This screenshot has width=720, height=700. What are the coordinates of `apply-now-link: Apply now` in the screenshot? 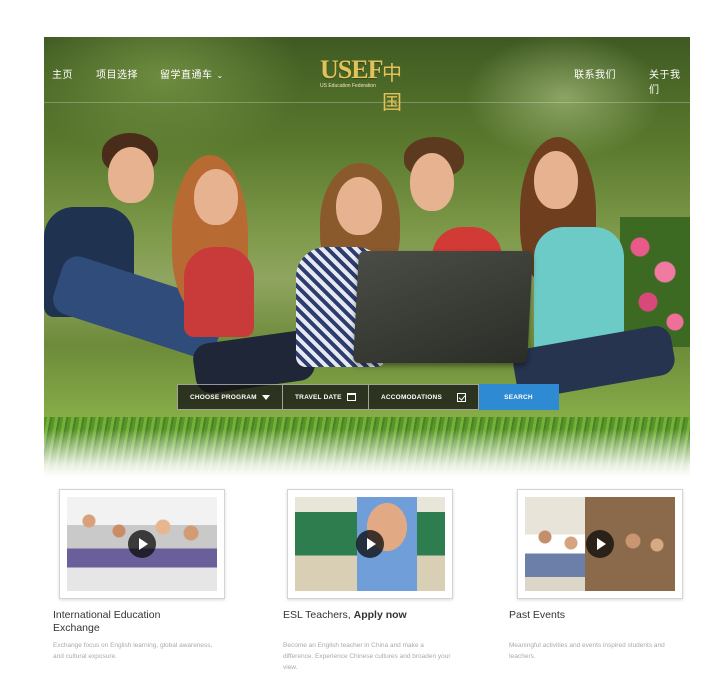 It's located at (380, 615).